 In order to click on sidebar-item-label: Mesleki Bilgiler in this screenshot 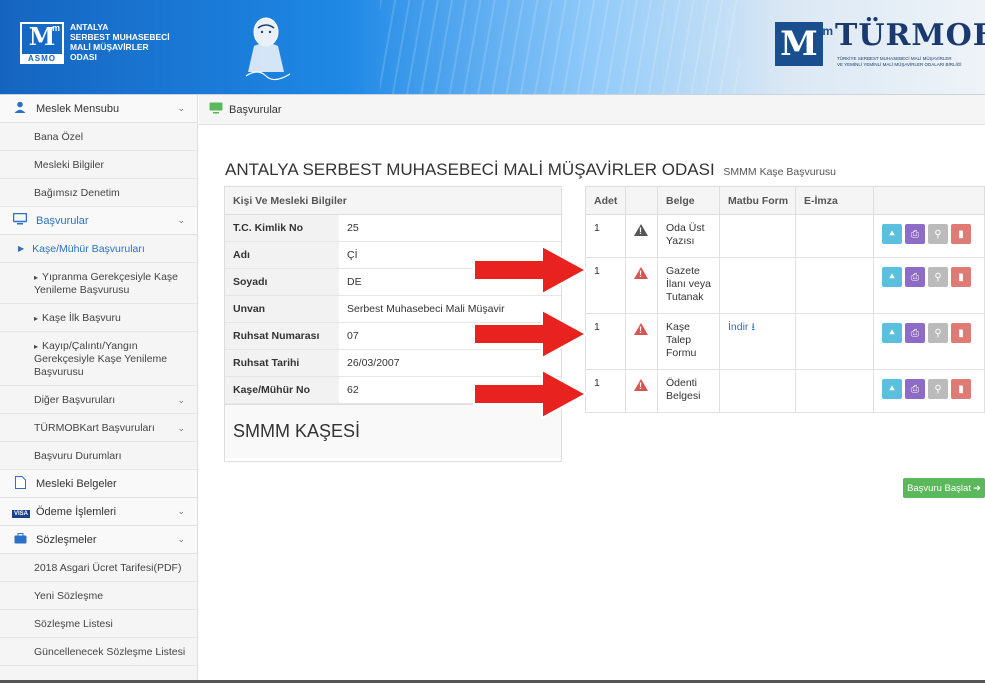, I will do `click(69, 164)`.